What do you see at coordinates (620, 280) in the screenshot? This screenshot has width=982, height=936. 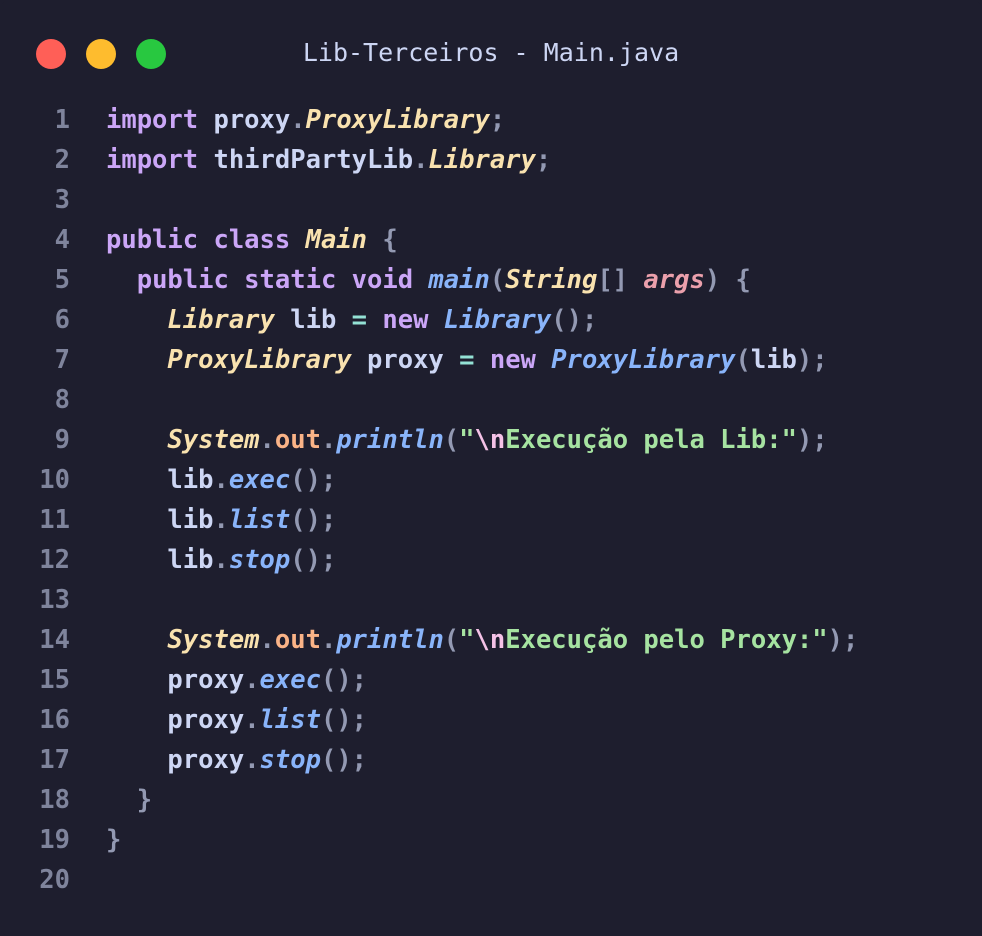 I see `token-punct: []` at bounding box center [620, 280].